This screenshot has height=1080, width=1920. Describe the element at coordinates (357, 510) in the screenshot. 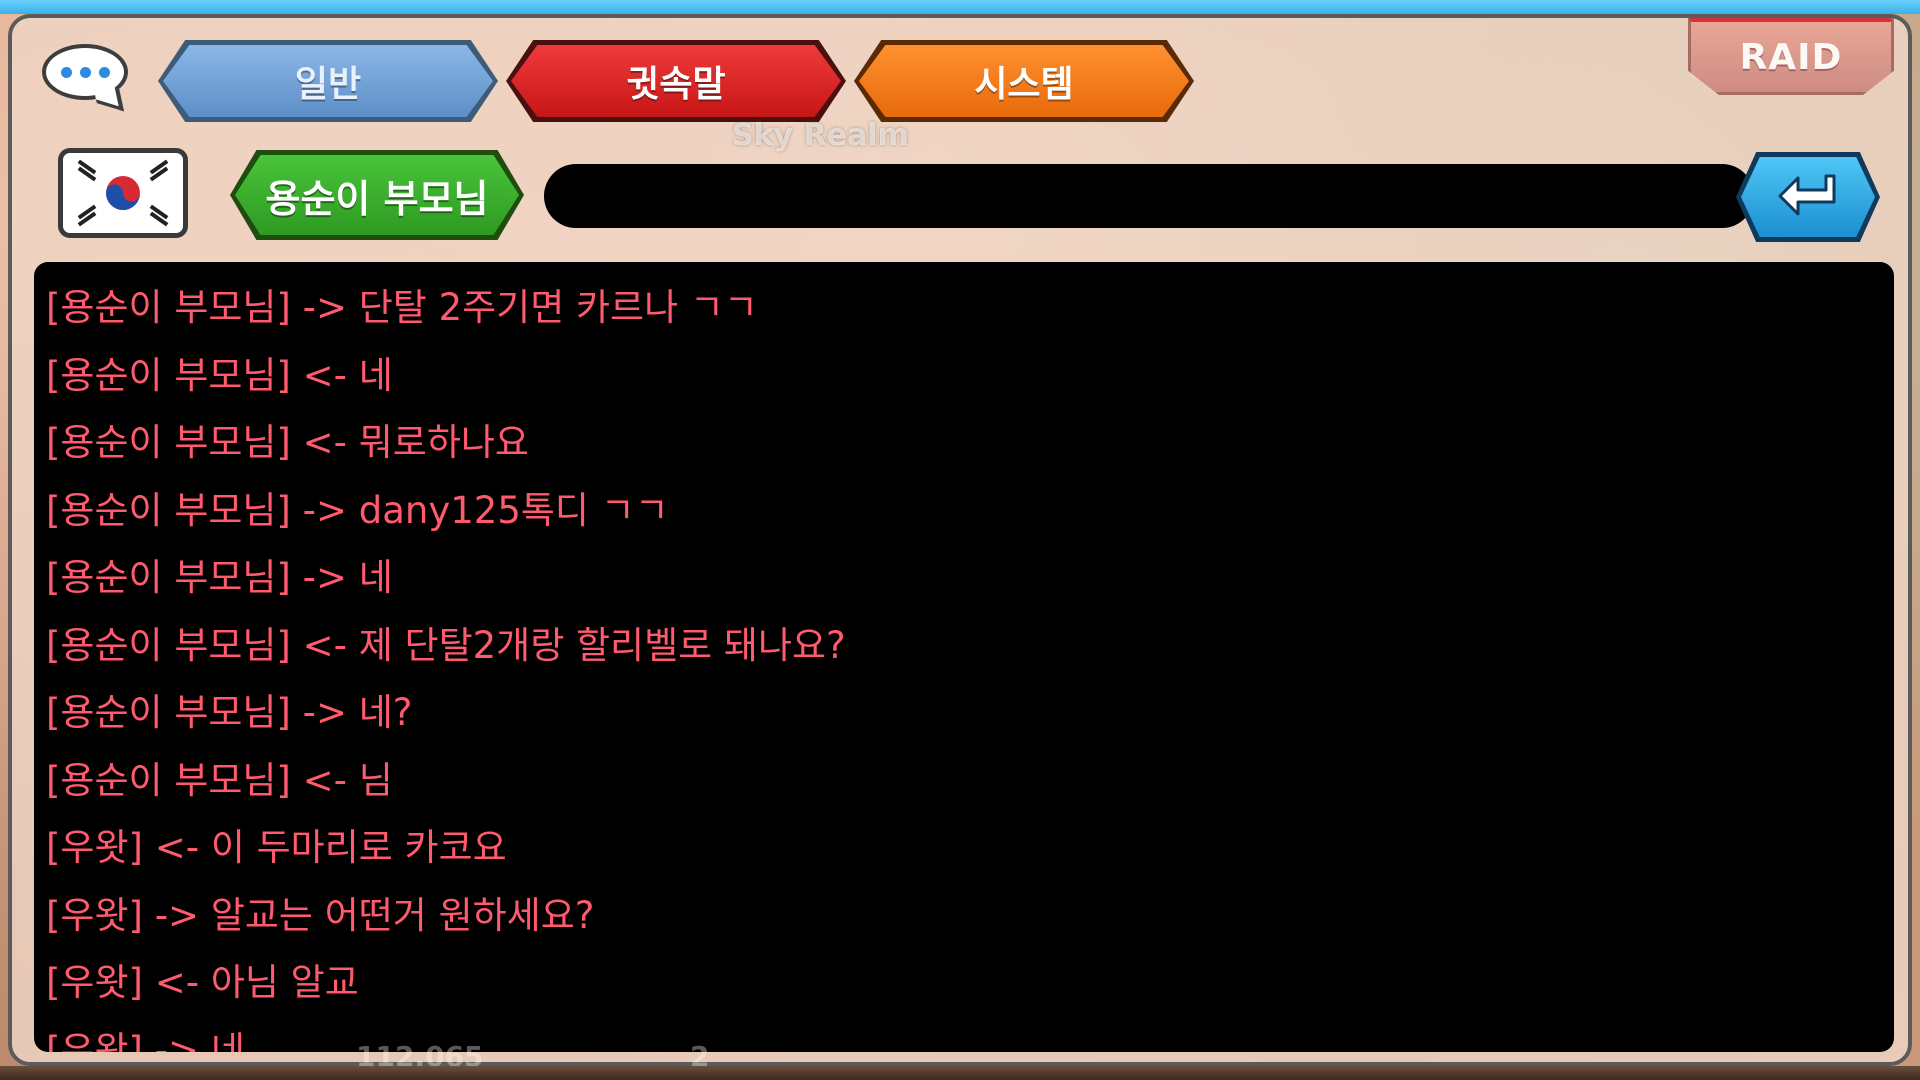

I see `chat-message: [용순이 부모님] -> dany125톡디 ㄱㄱ` at that location.